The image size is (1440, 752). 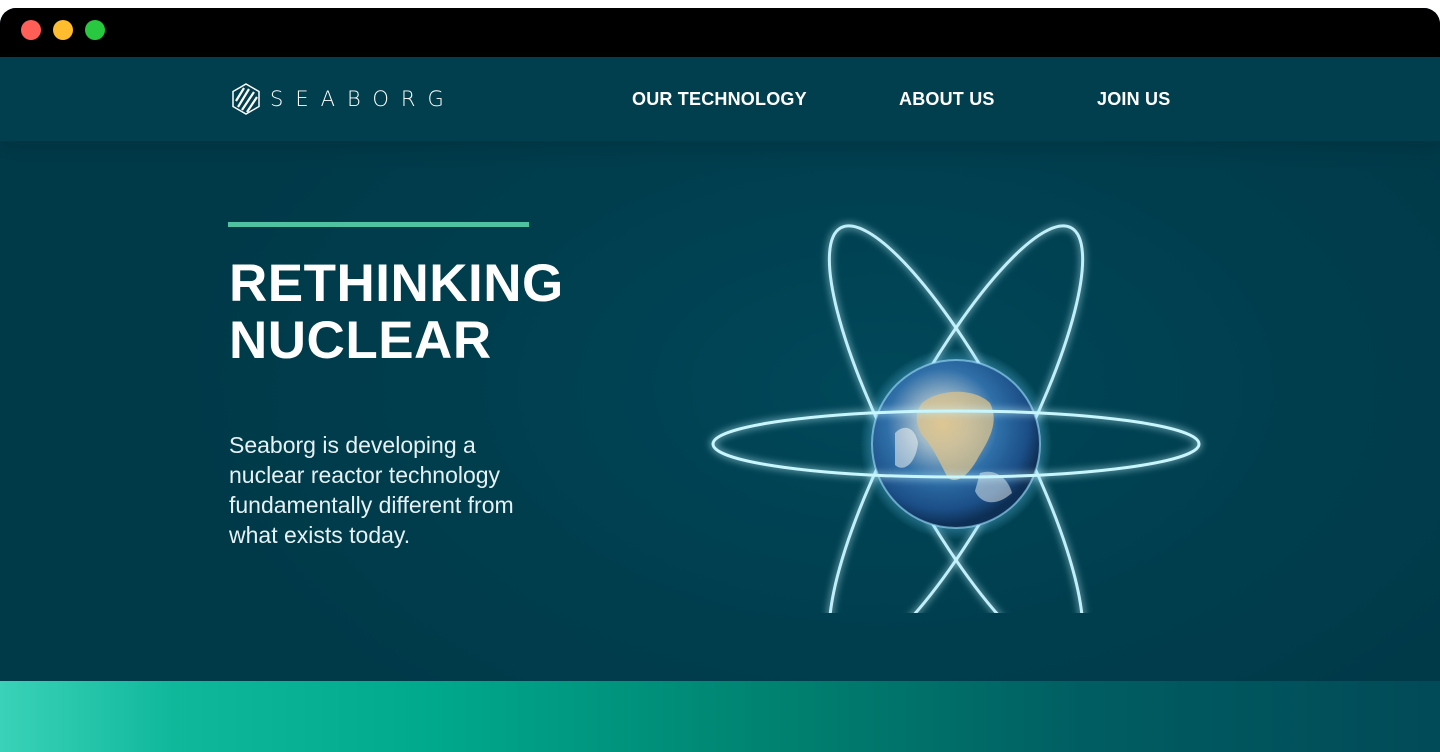 I want to click on hero-description-line-1: Seaborg is developing a, so click(x=352, y=445).